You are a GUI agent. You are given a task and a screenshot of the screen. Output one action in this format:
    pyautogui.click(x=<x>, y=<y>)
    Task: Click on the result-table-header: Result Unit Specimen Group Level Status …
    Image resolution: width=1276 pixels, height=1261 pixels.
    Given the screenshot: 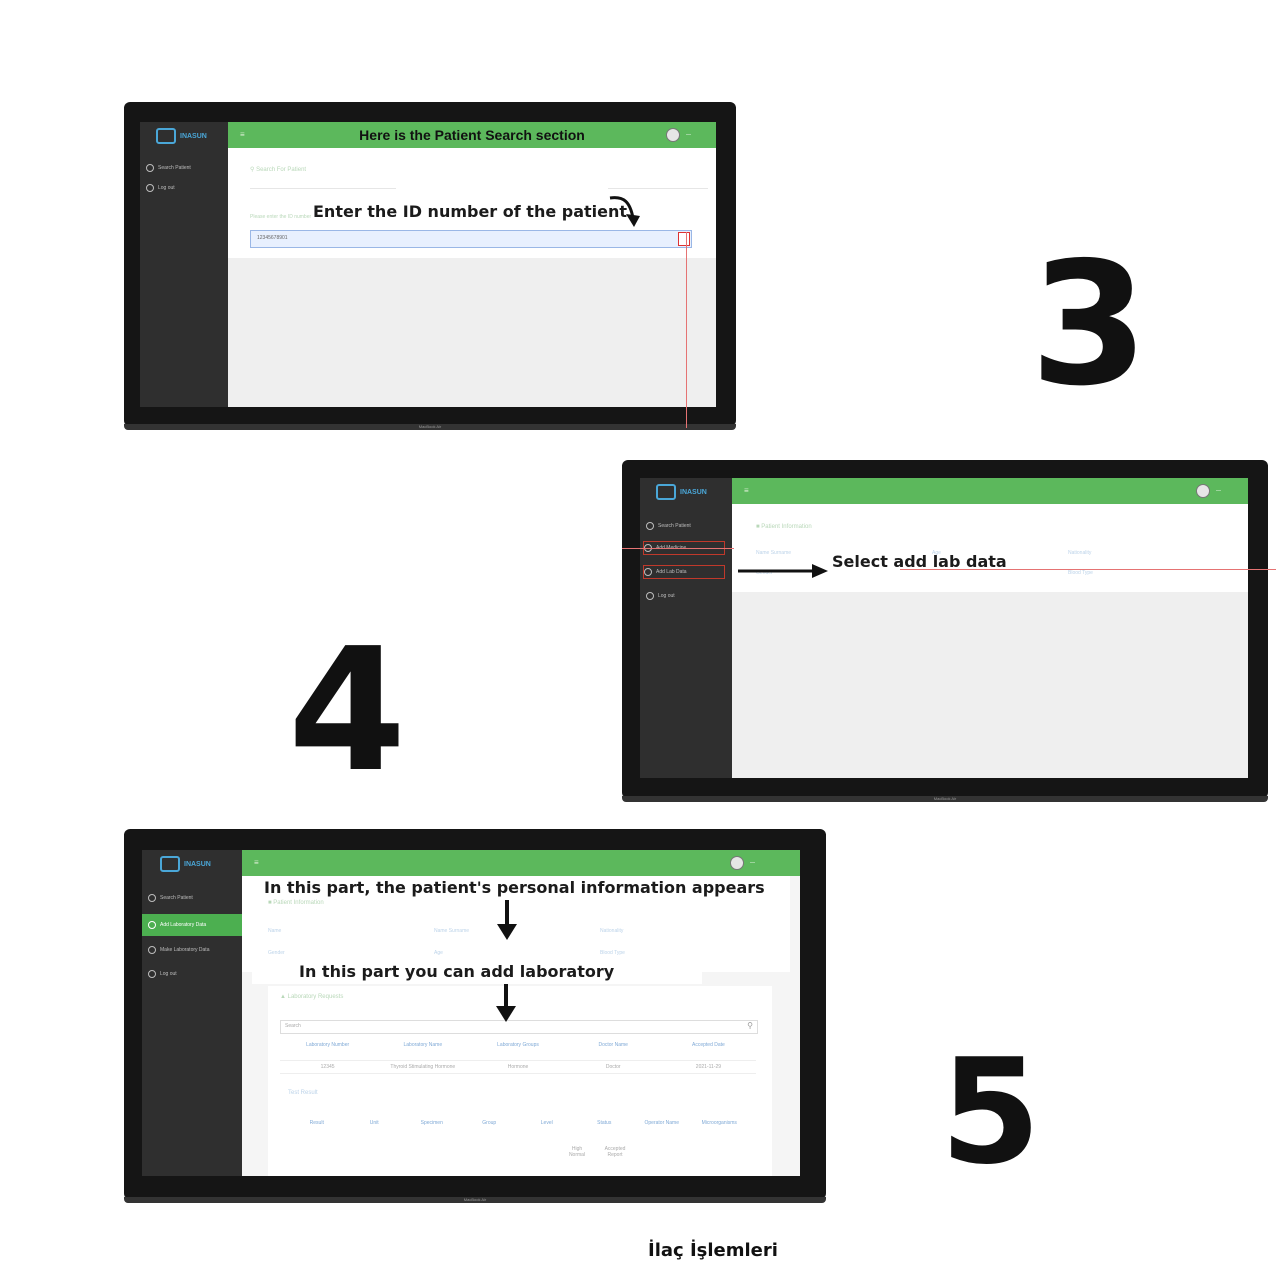 What is the action you would take?
    pyautogui.click(x=518, y=1123)
    